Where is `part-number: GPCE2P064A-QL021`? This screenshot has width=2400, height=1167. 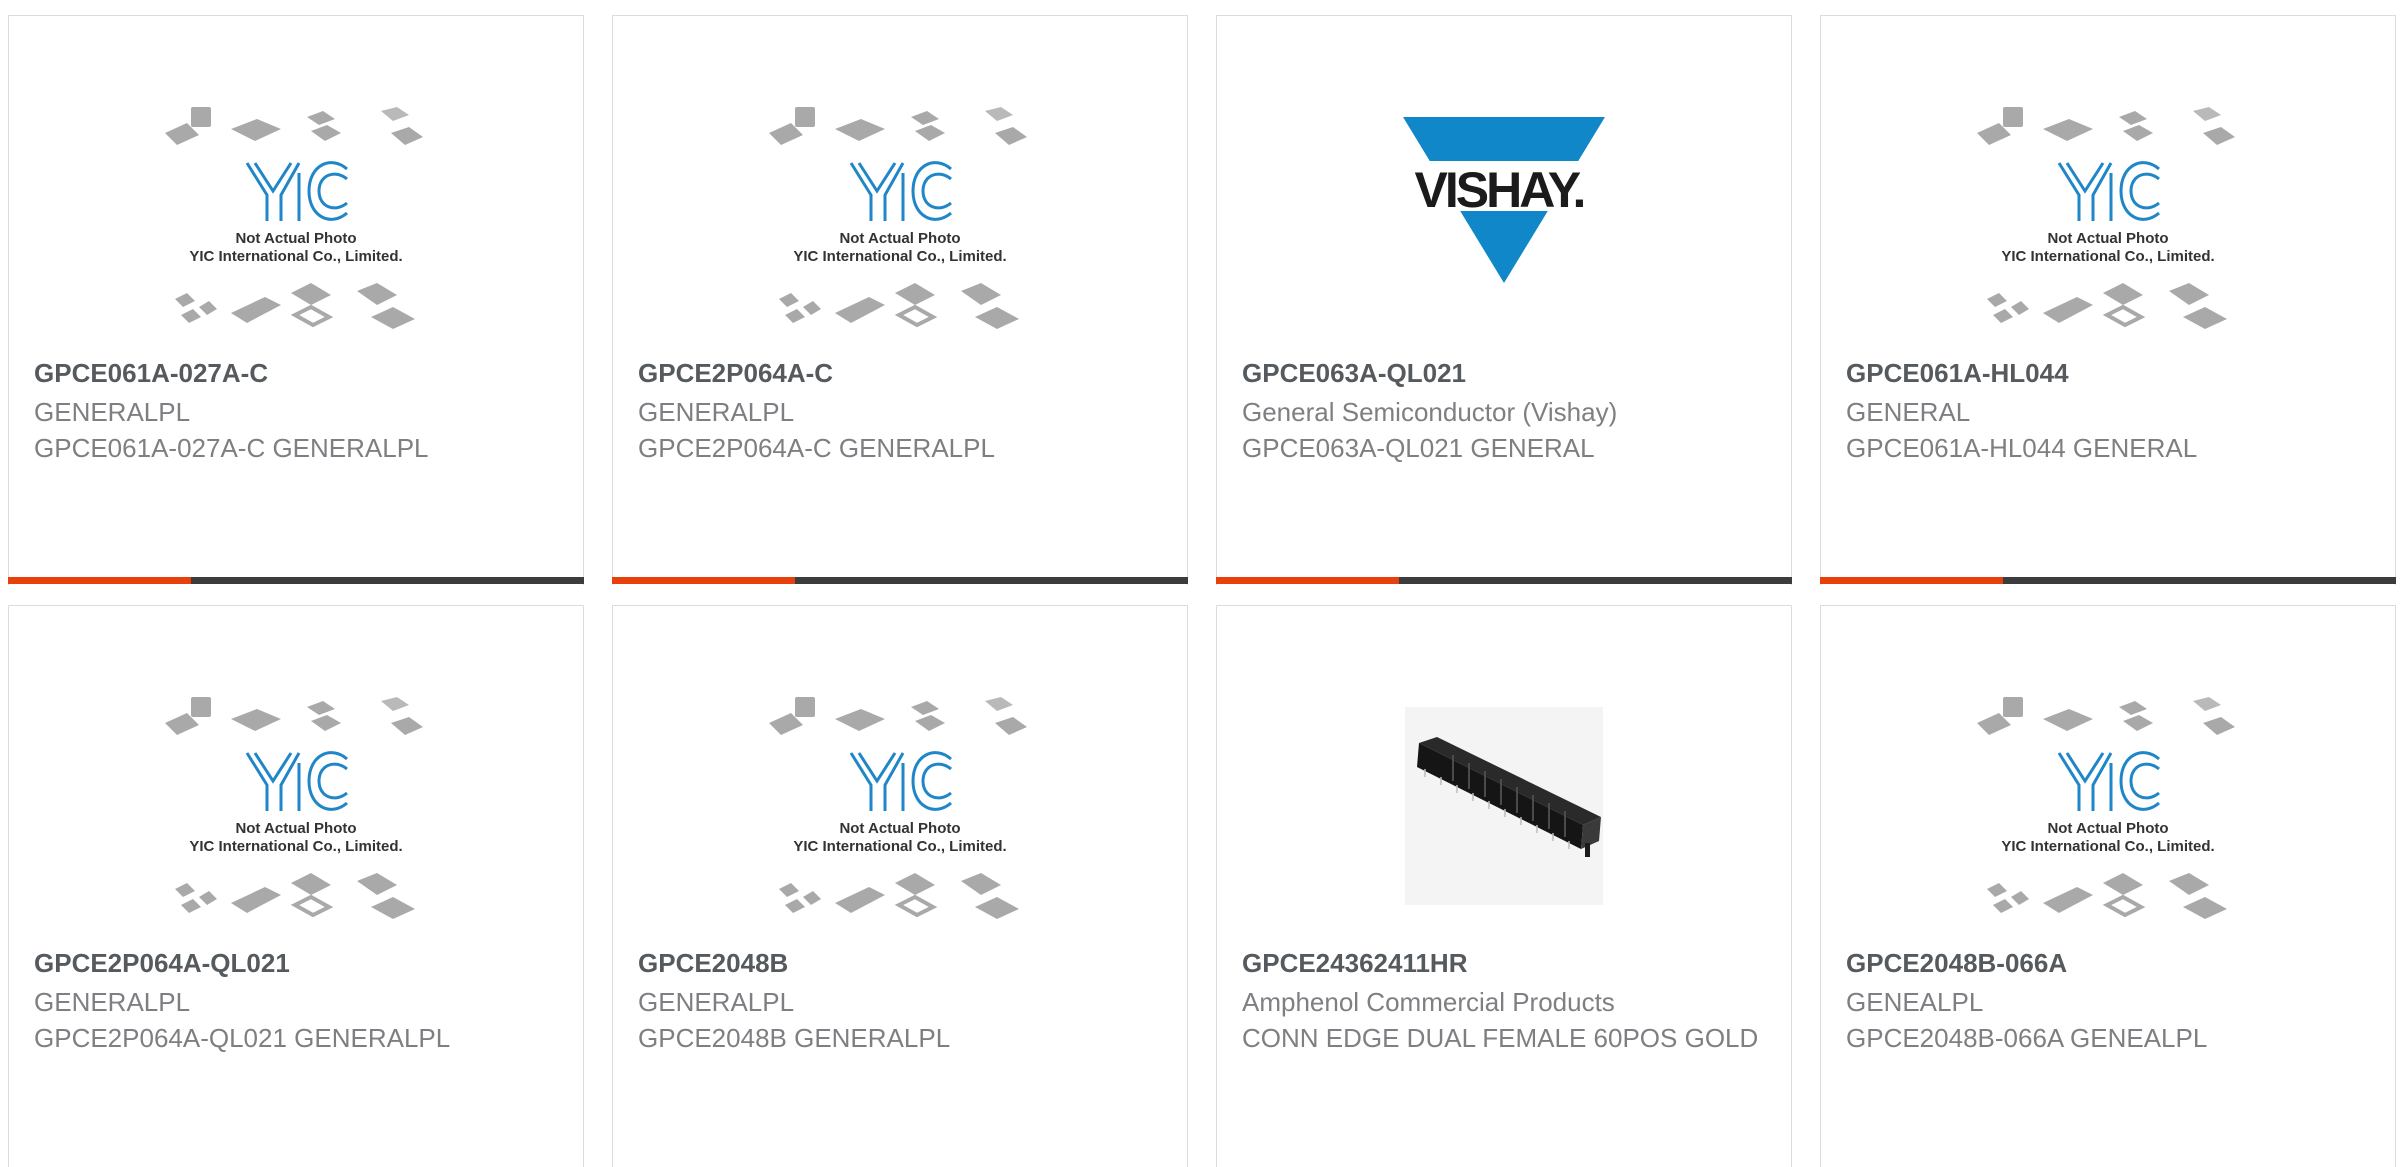 part-number: GPCE2P064A-QL021 is located at coordinates (162, 963).